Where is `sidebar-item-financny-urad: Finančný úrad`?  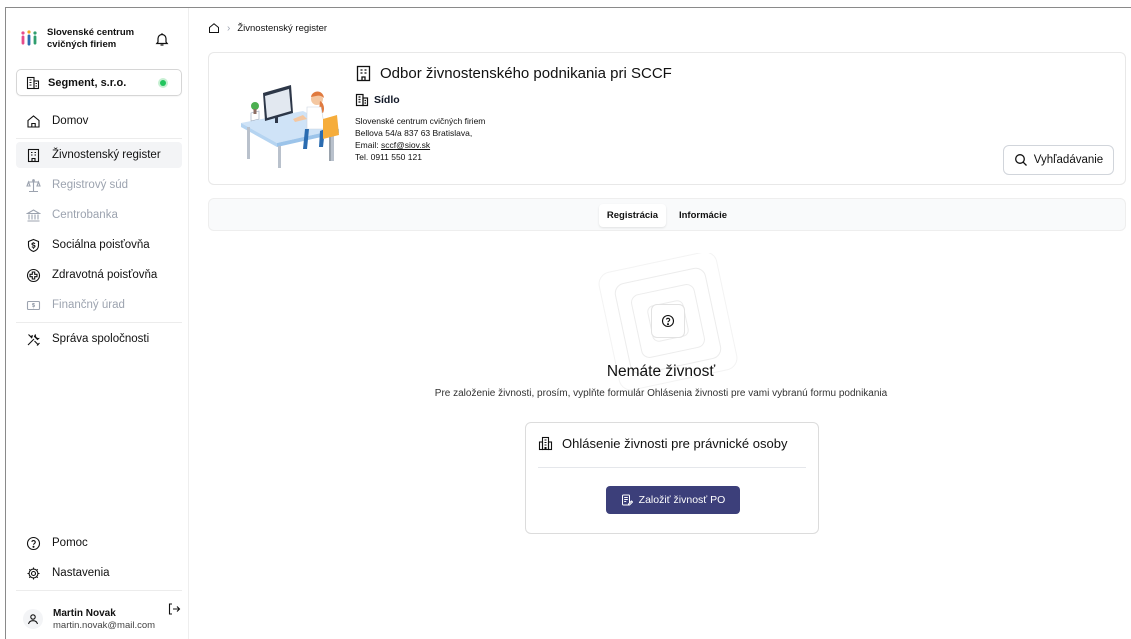 sidebar-item-financny-urad: Finančný úrad is located at coordinates (99, 305).